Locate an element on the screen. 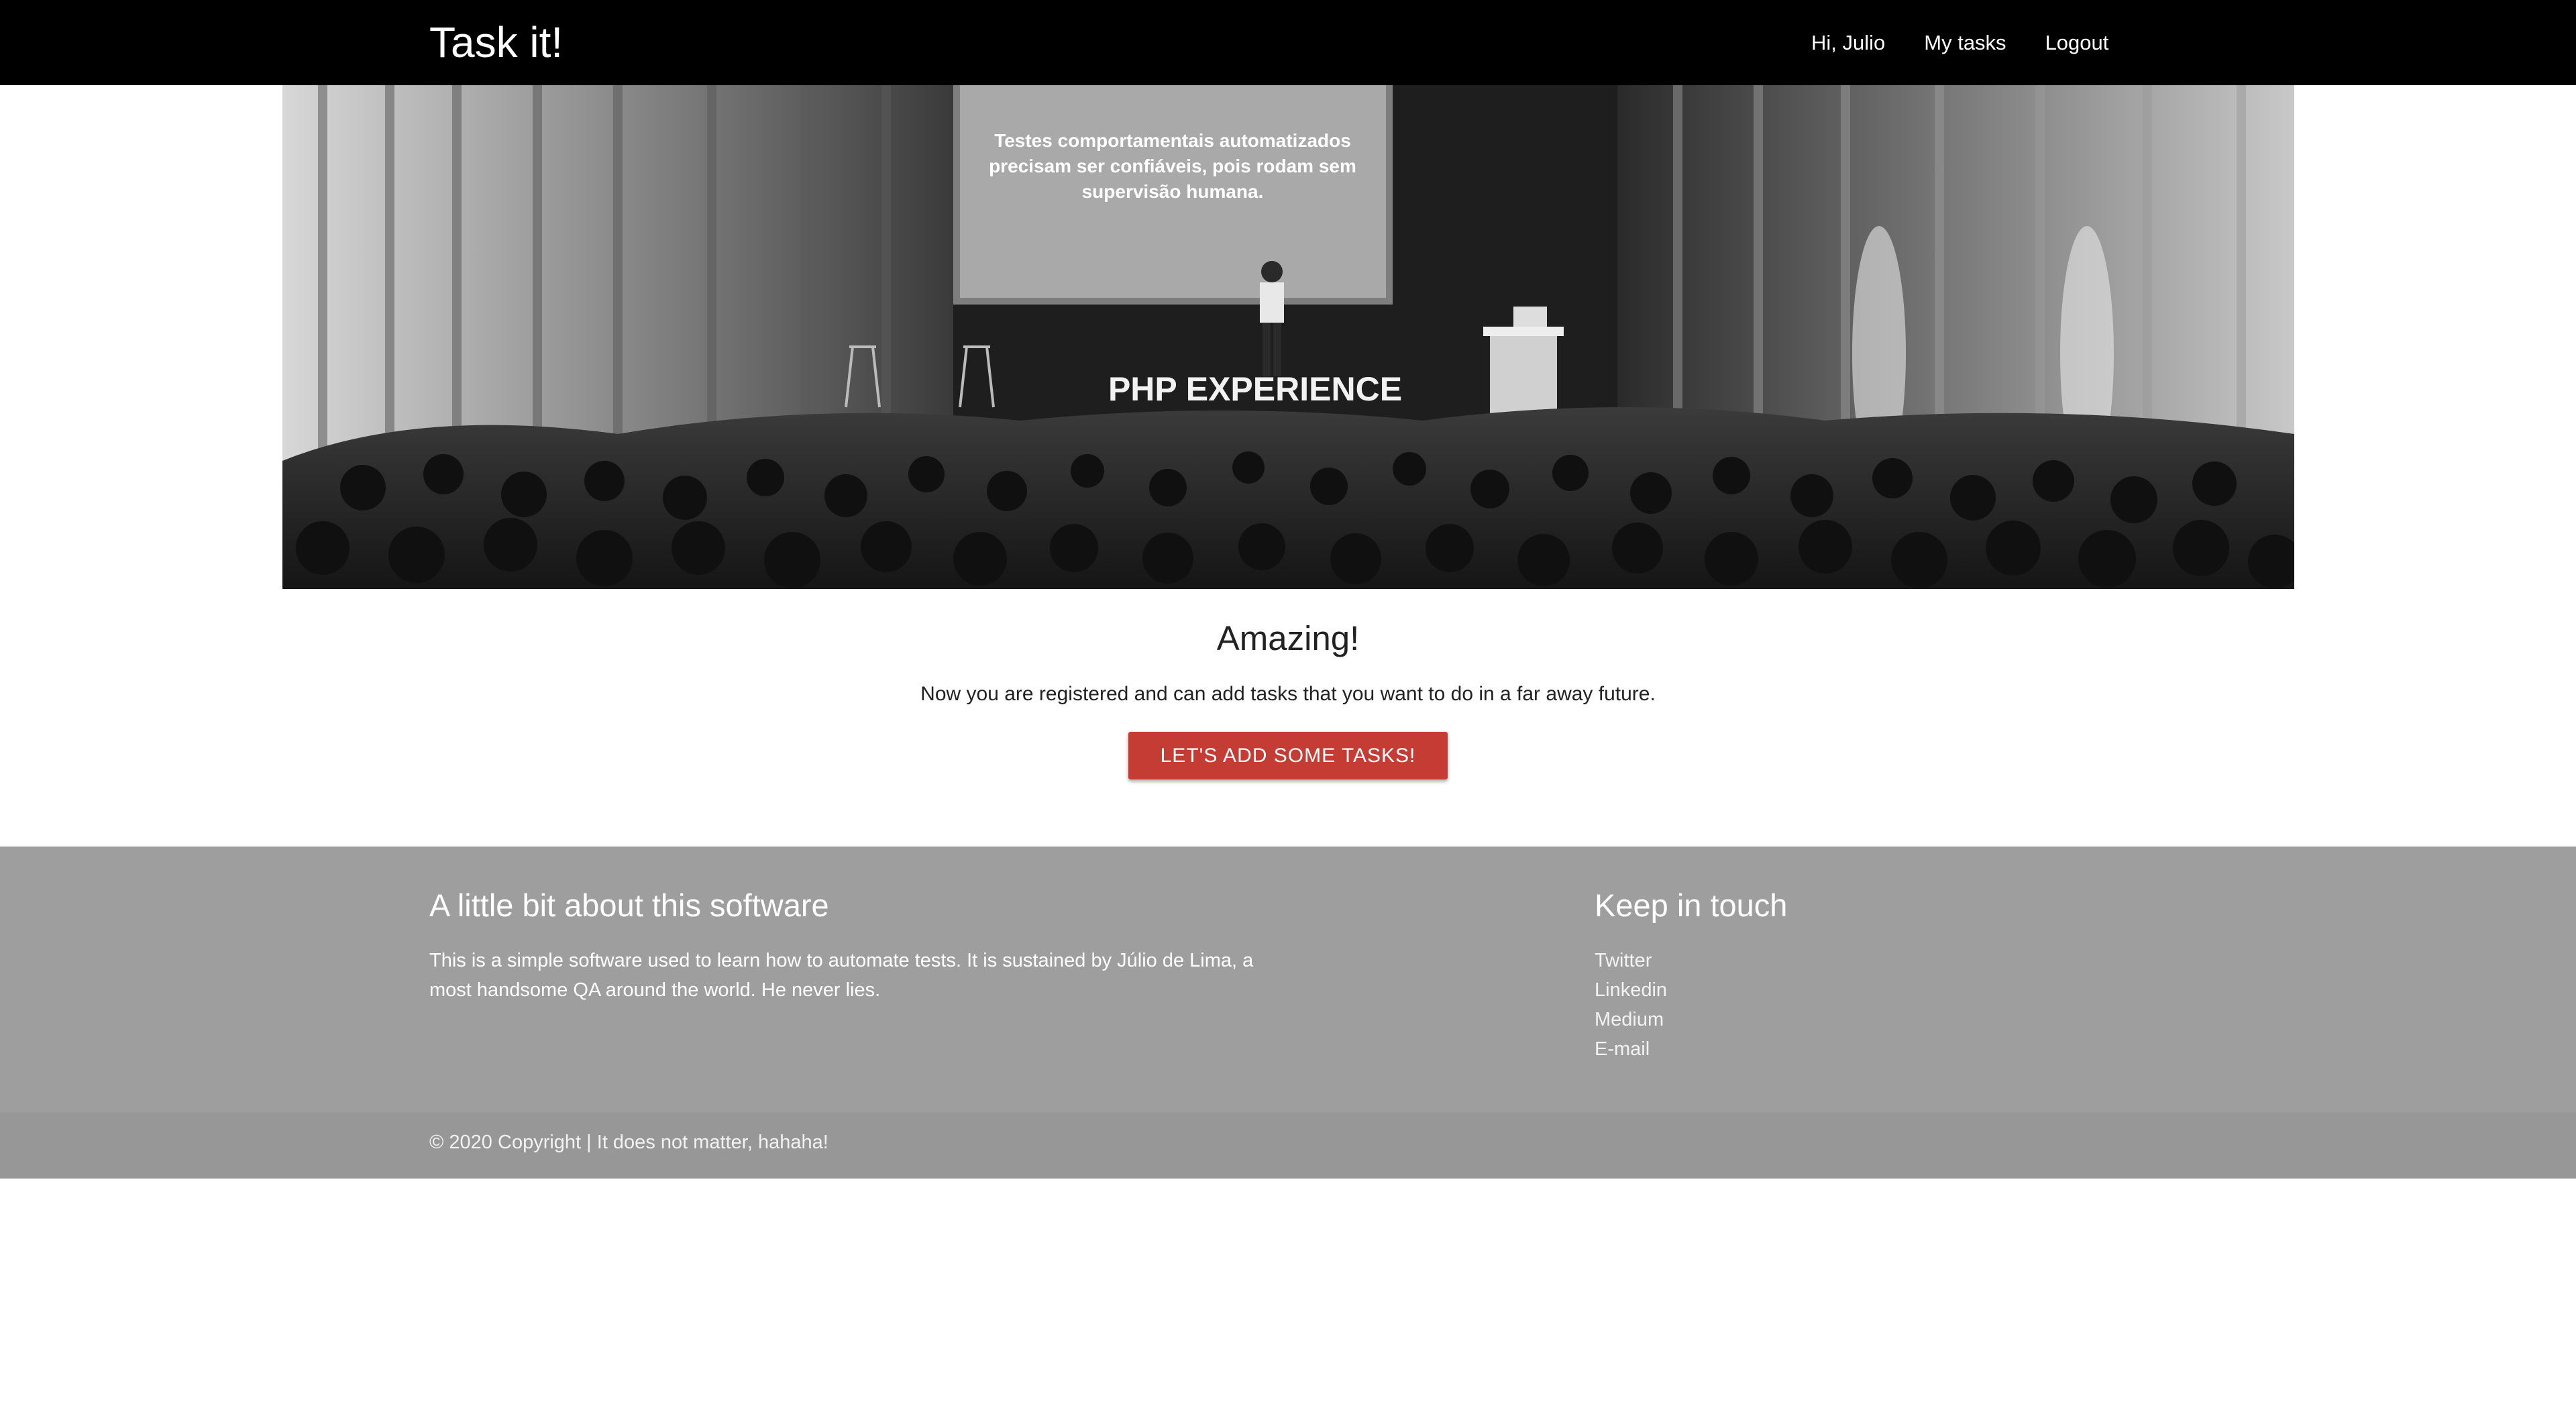 Image resolution: width=2576 pixels, height=1414 pixels. brand-logo-link: Task it! is located at coordinates (496, 42).